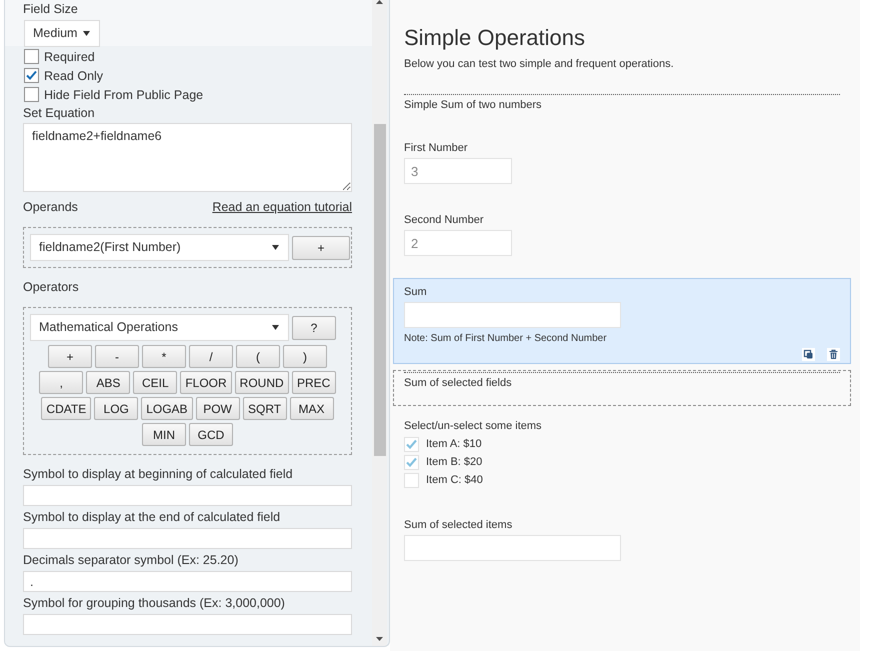  What do you see at coordinates (187, 581) in the screenshot?
I see `text-field: .` at bounding box center [187, 581].